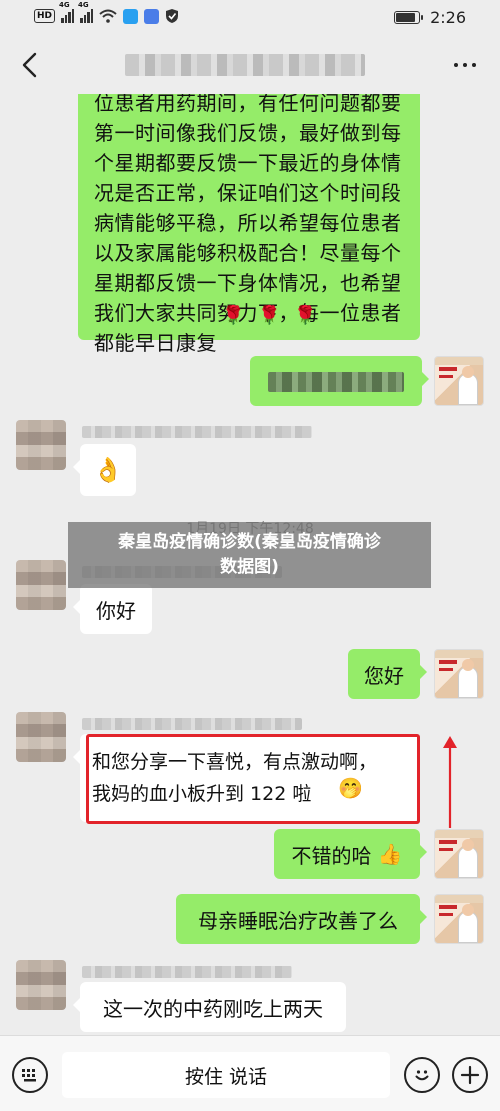 The height and width of the screenshot is (1111, 500). I want to click on hd-indicator: HD, so click(45, 16).